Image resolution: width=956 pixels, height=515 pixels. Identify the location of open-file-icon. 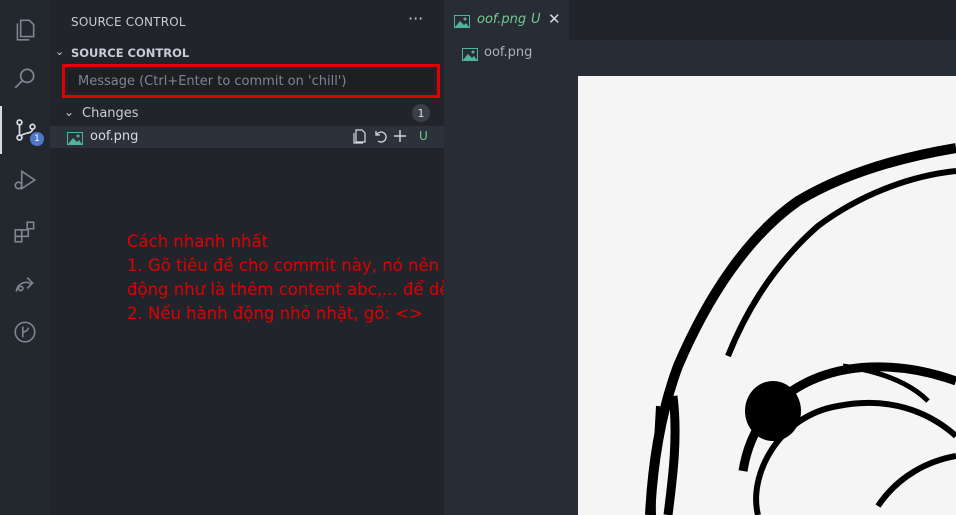
(360, 138).